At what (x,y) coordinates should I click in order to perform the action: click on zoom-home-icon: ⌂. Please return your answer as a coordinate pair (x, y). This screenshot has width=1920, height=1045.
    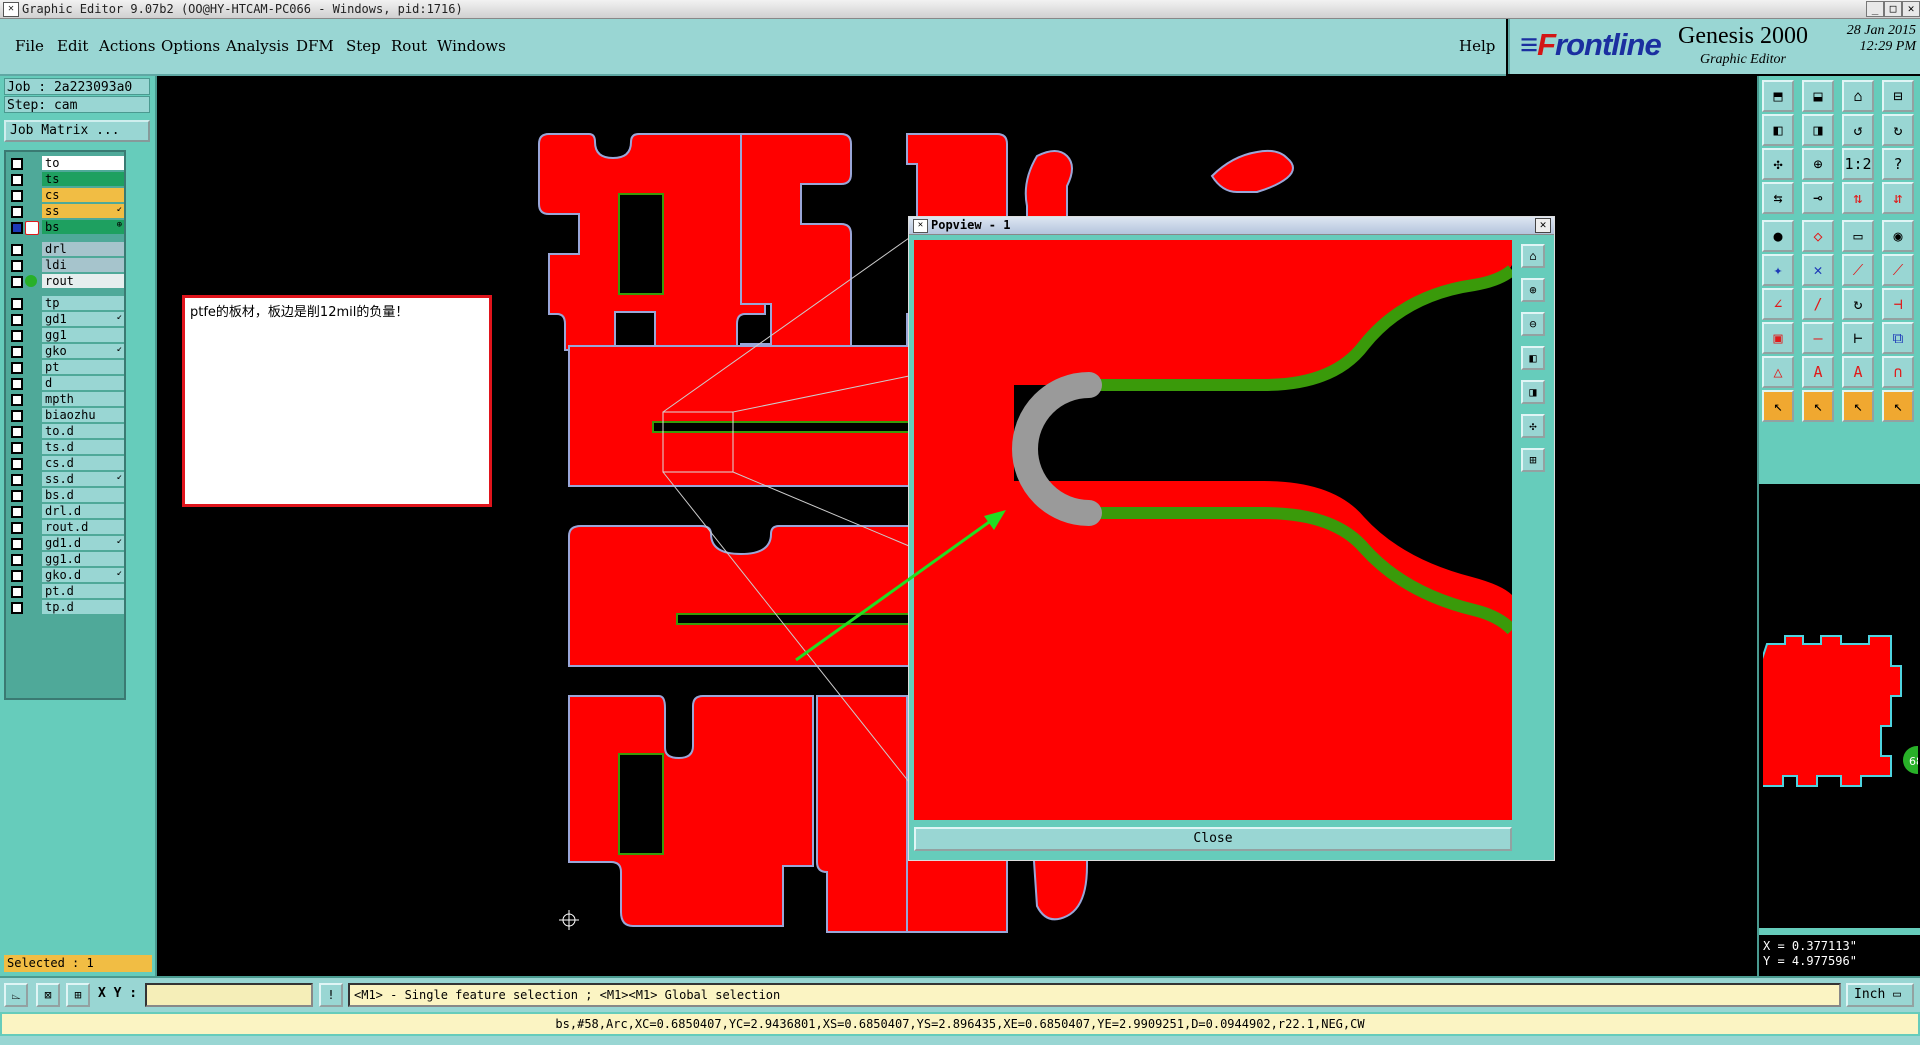
    Looking at the image, I should click on (1533, 256).